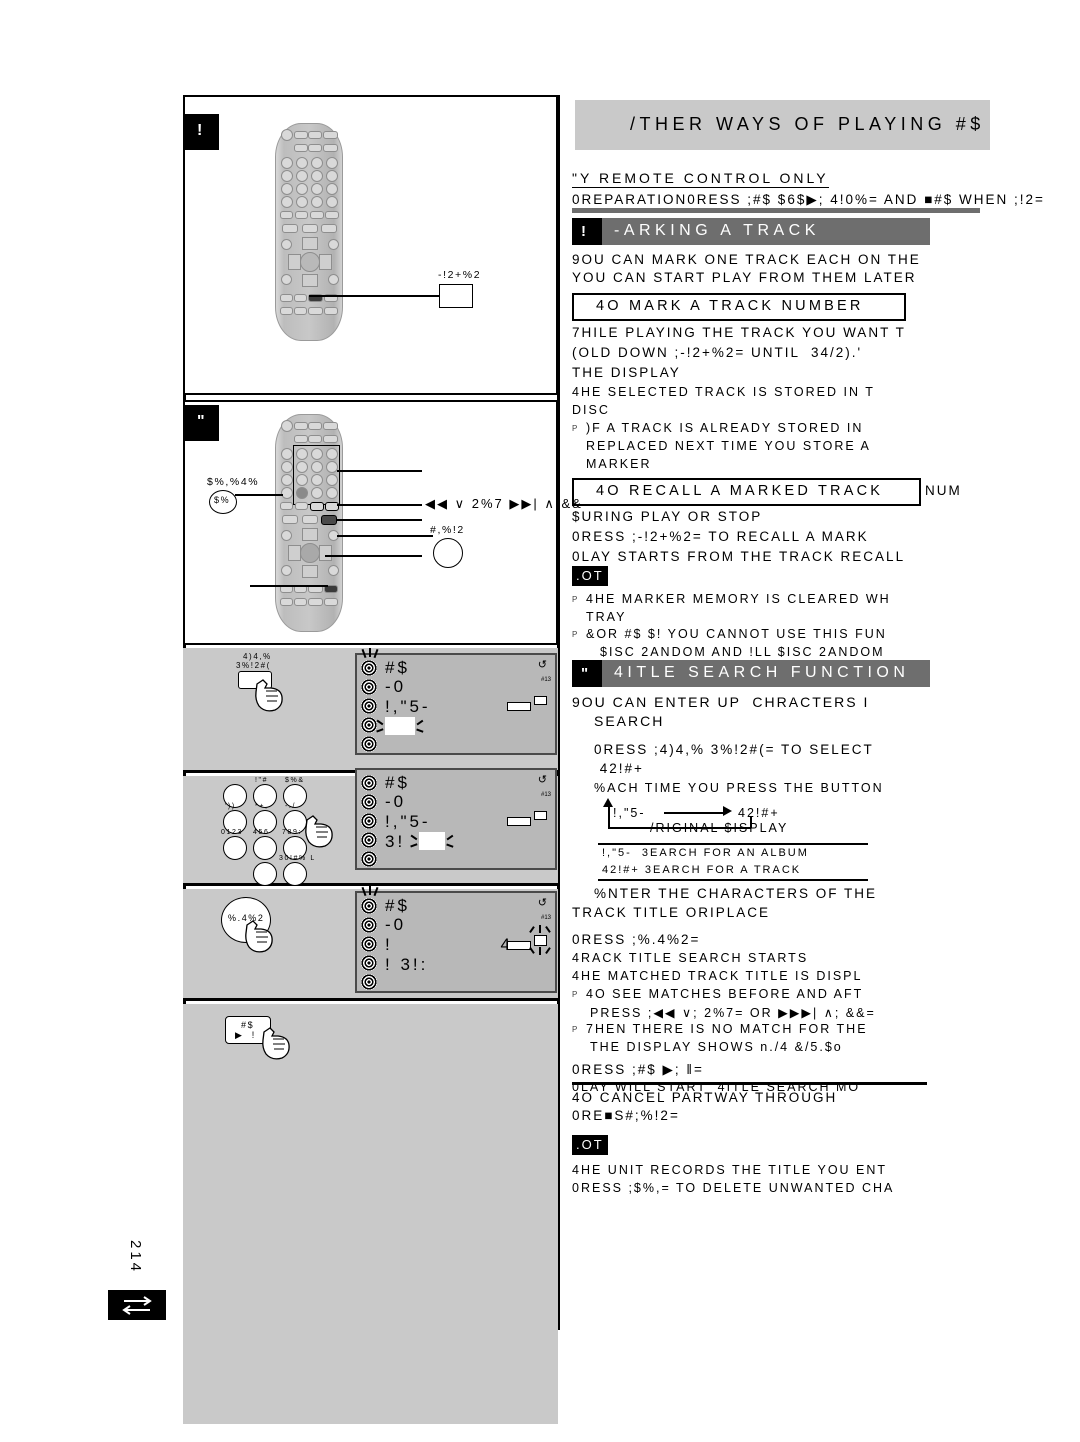  What do you see at coordinates (295, 780) in the screenshot?
I see `keypad-label: $%&` at bounding box center [295, 780].